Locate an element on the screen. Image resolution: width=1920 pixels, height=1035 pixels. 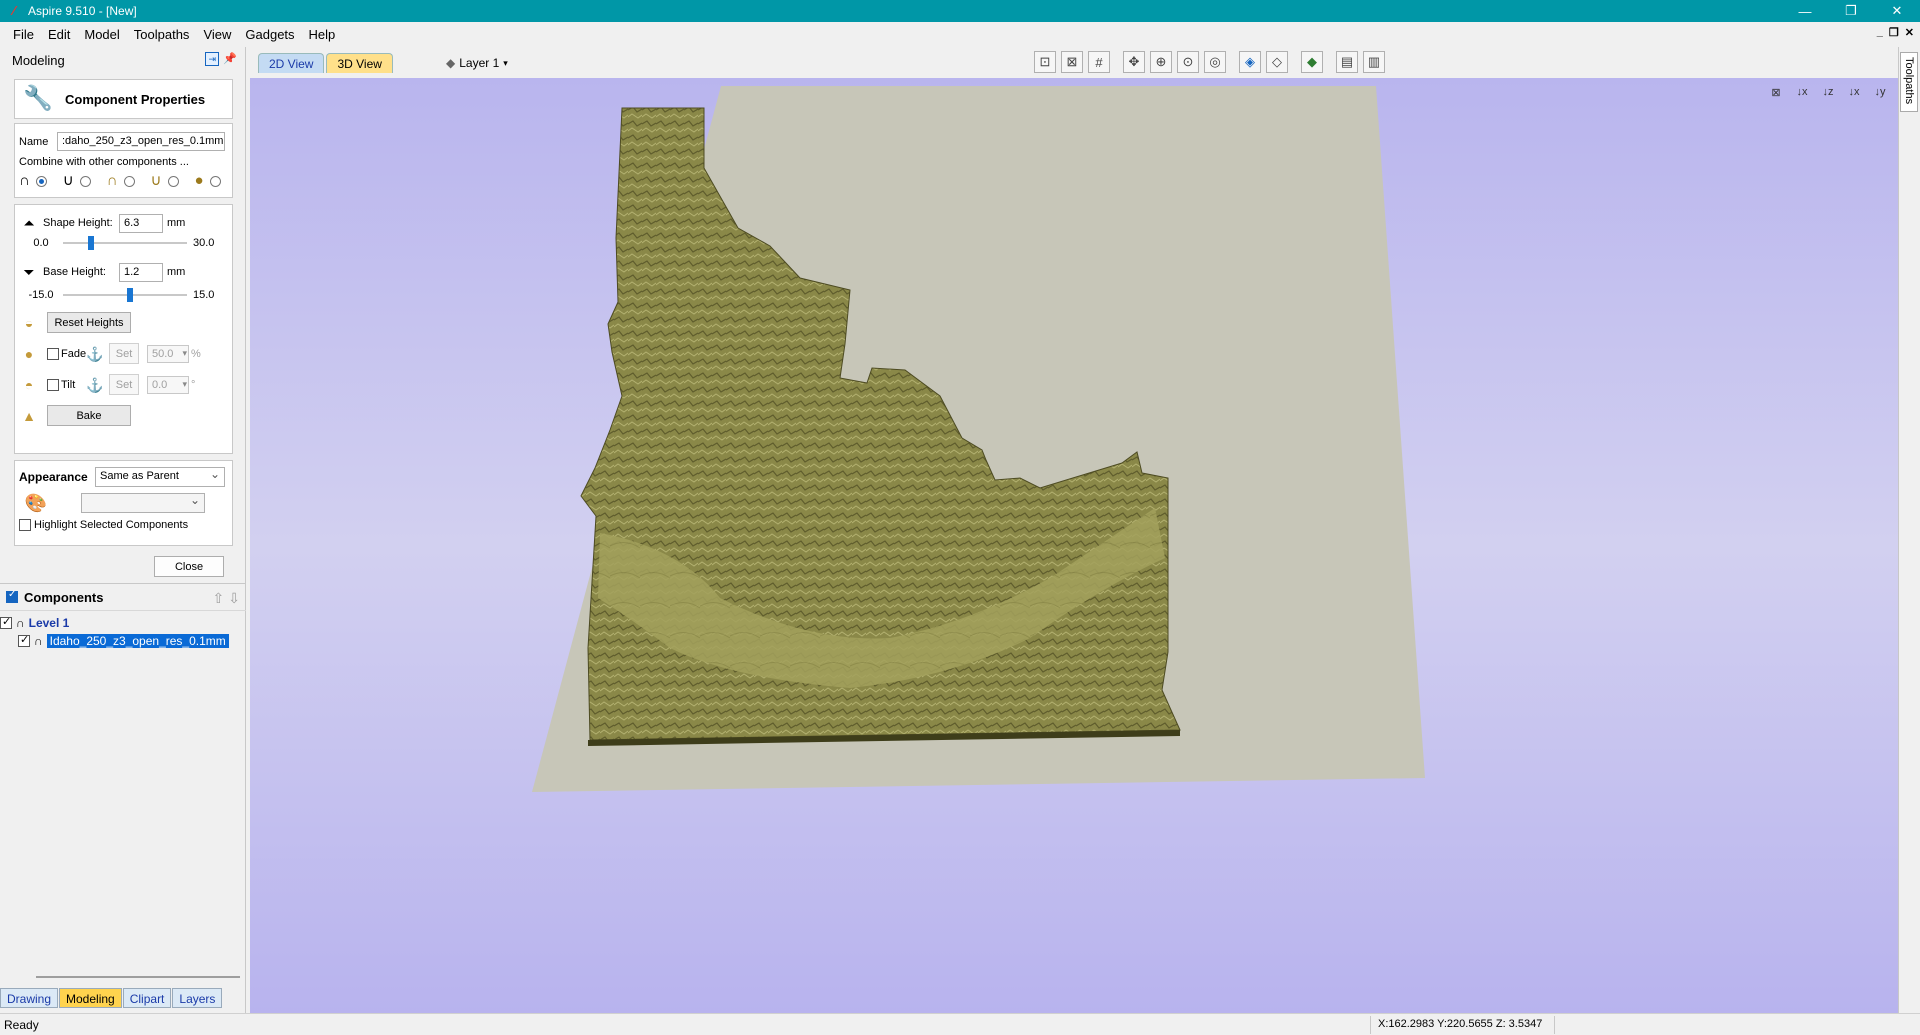
combine-merge-low-radio is located at coordinates (173, 181).